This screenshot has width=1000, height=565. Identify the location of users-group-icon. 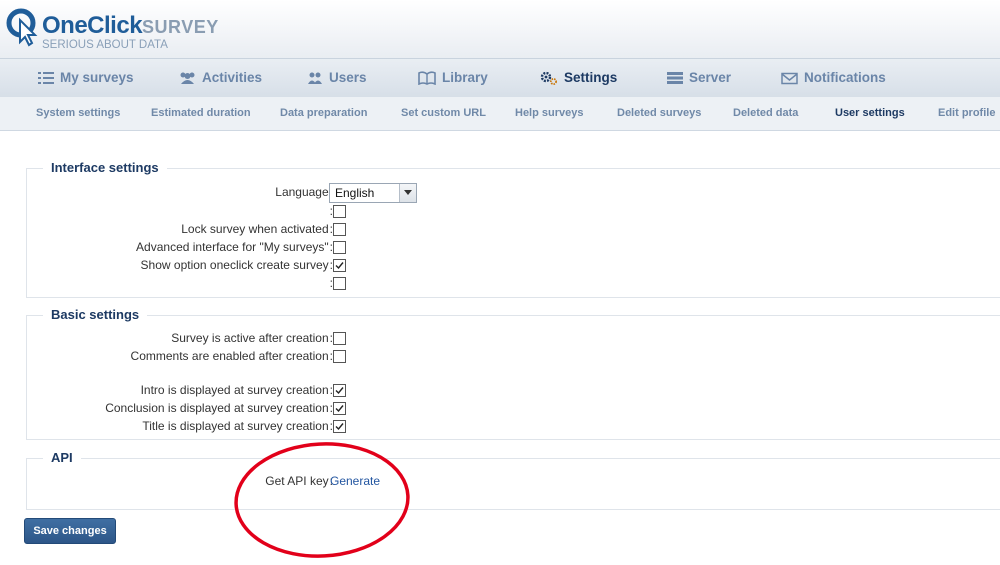
(187, 78).